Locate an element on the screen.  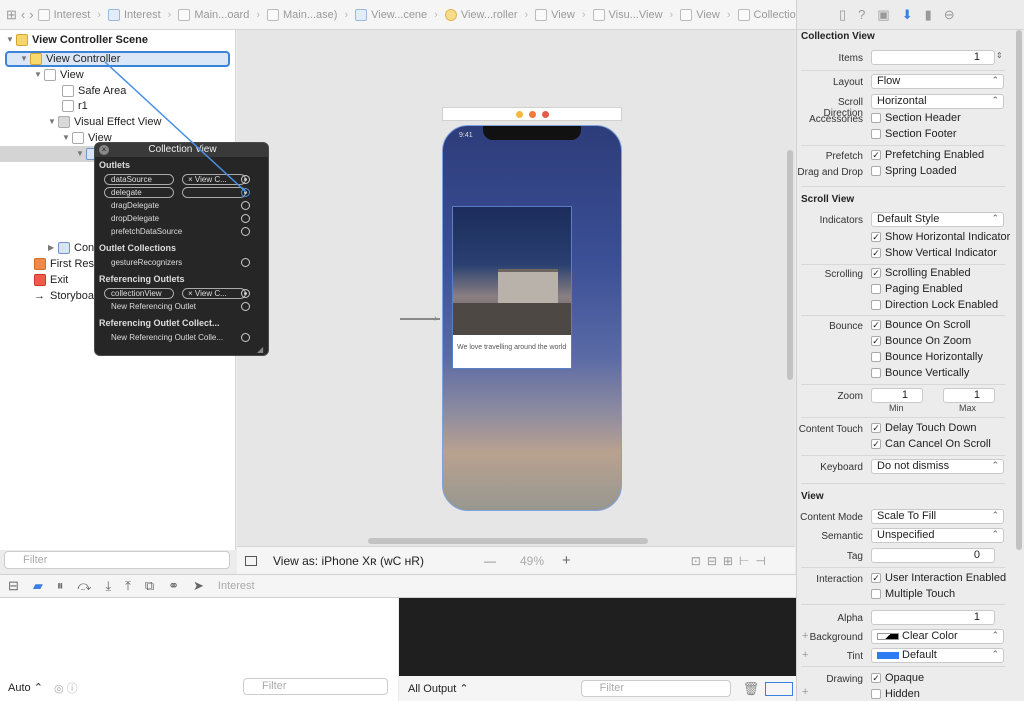
paging-checkbox: Paging Enabled is located at coordinates (917, 289).